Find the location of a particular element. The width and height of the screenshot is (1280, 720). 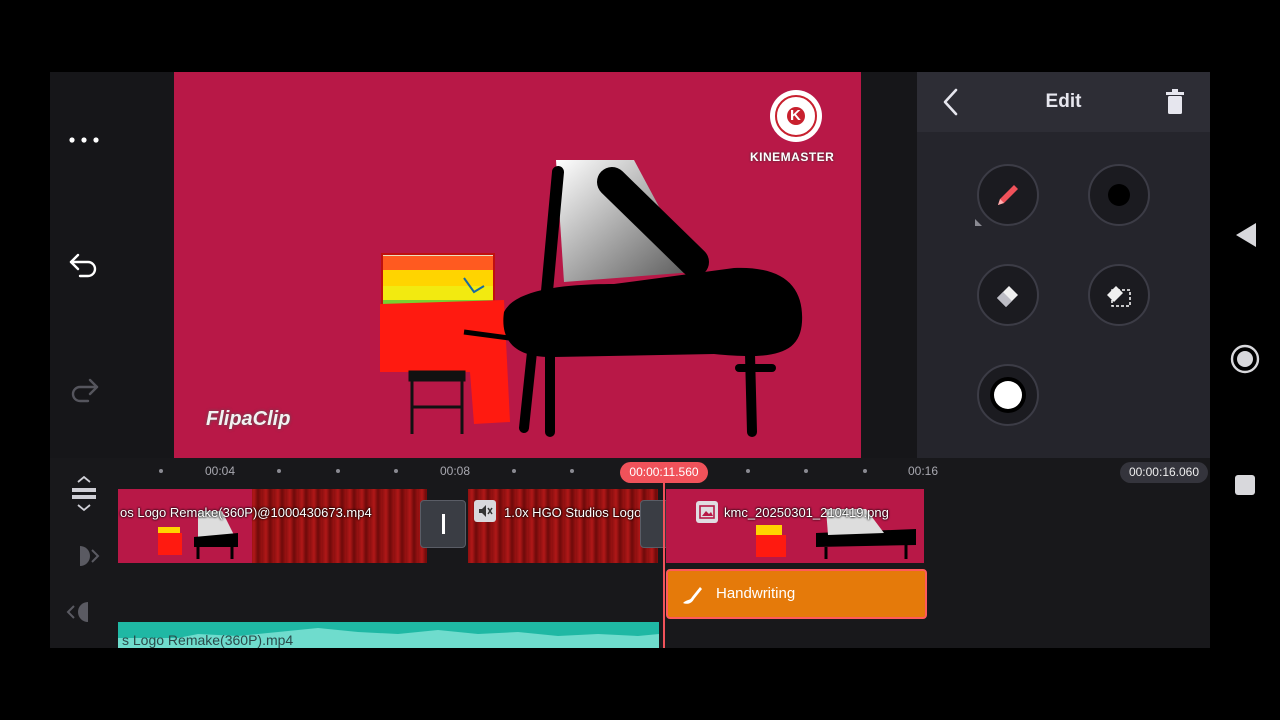

tick-label: 00:08 is located at coordinates (455, 471).